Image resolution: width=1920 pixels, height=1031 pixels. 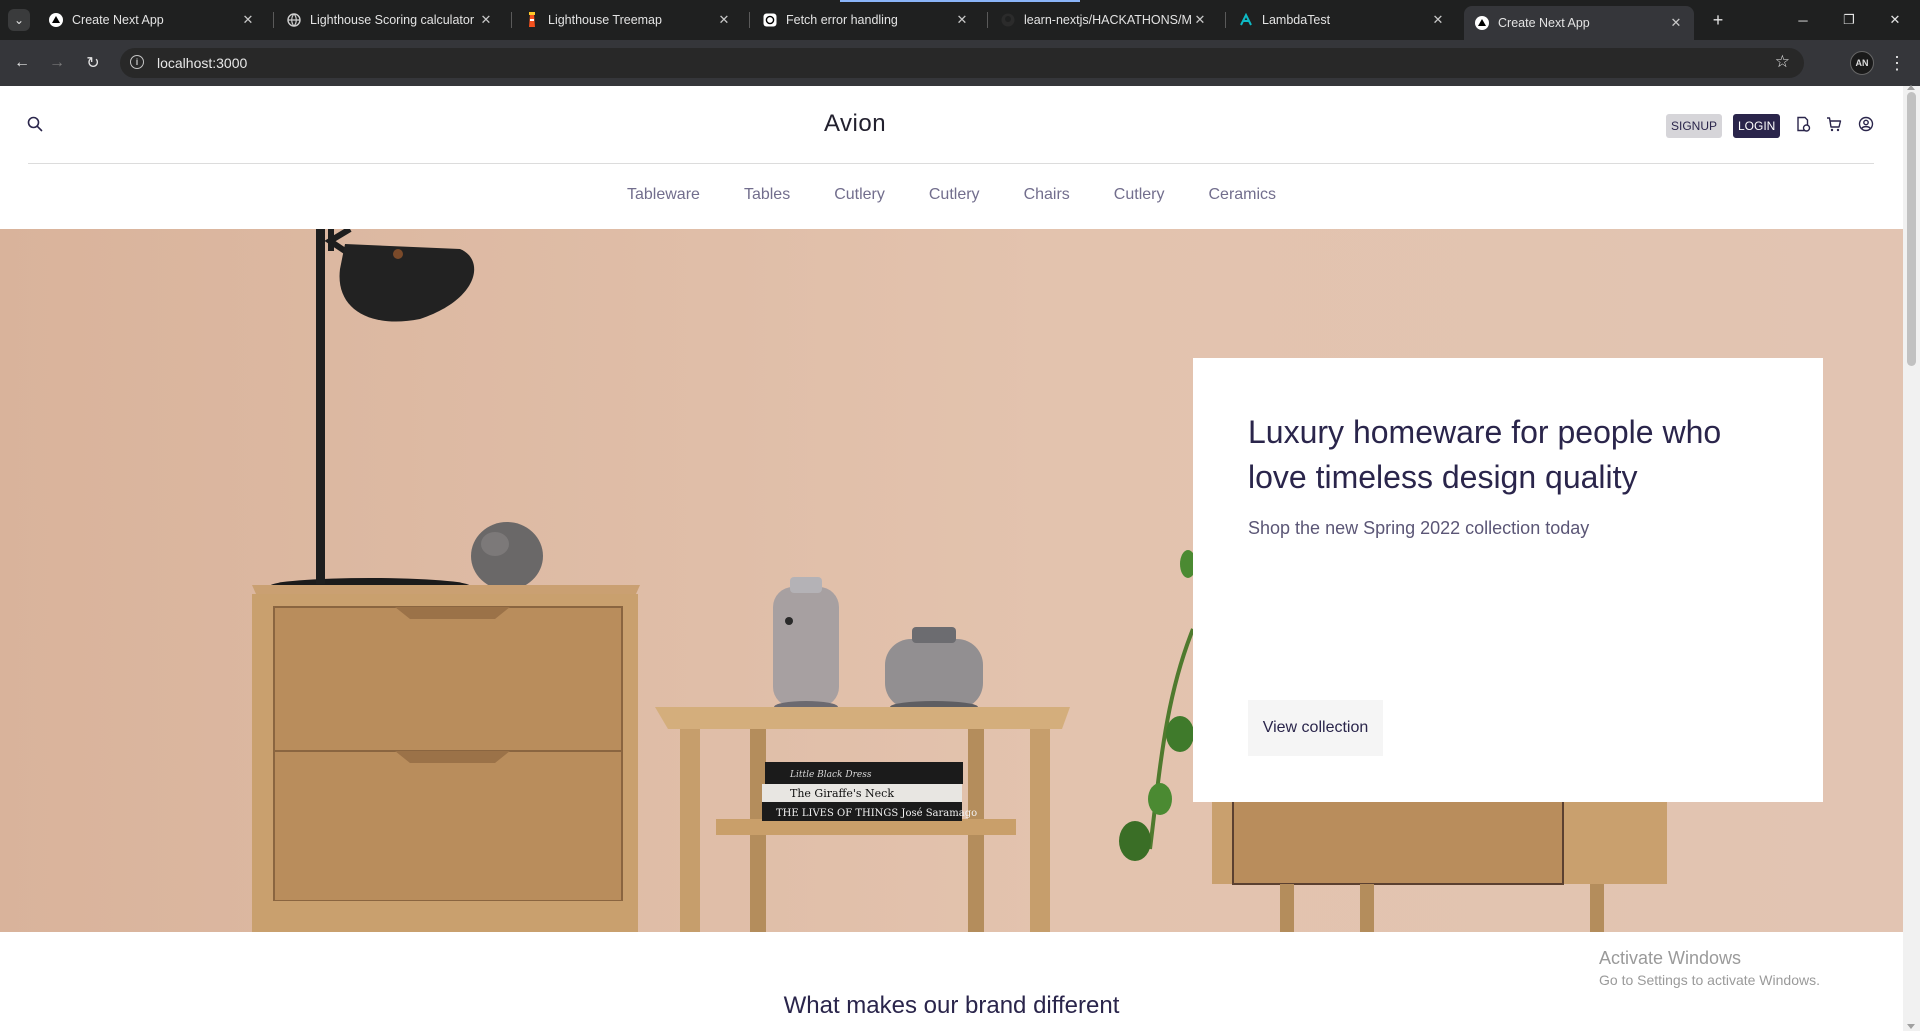 I want to click on restore-icon: ❐, so click(x=1849, y=20).